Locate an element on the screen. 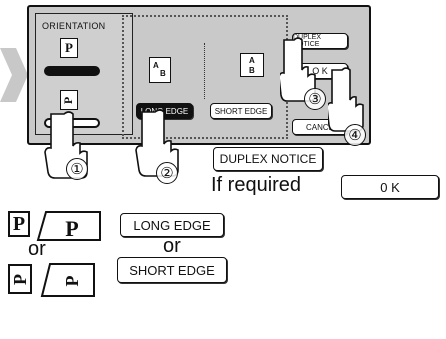 This screenshot has width=446, height=339. short-edge-button: SHORT EDGE is located at coordinates (241, 111).